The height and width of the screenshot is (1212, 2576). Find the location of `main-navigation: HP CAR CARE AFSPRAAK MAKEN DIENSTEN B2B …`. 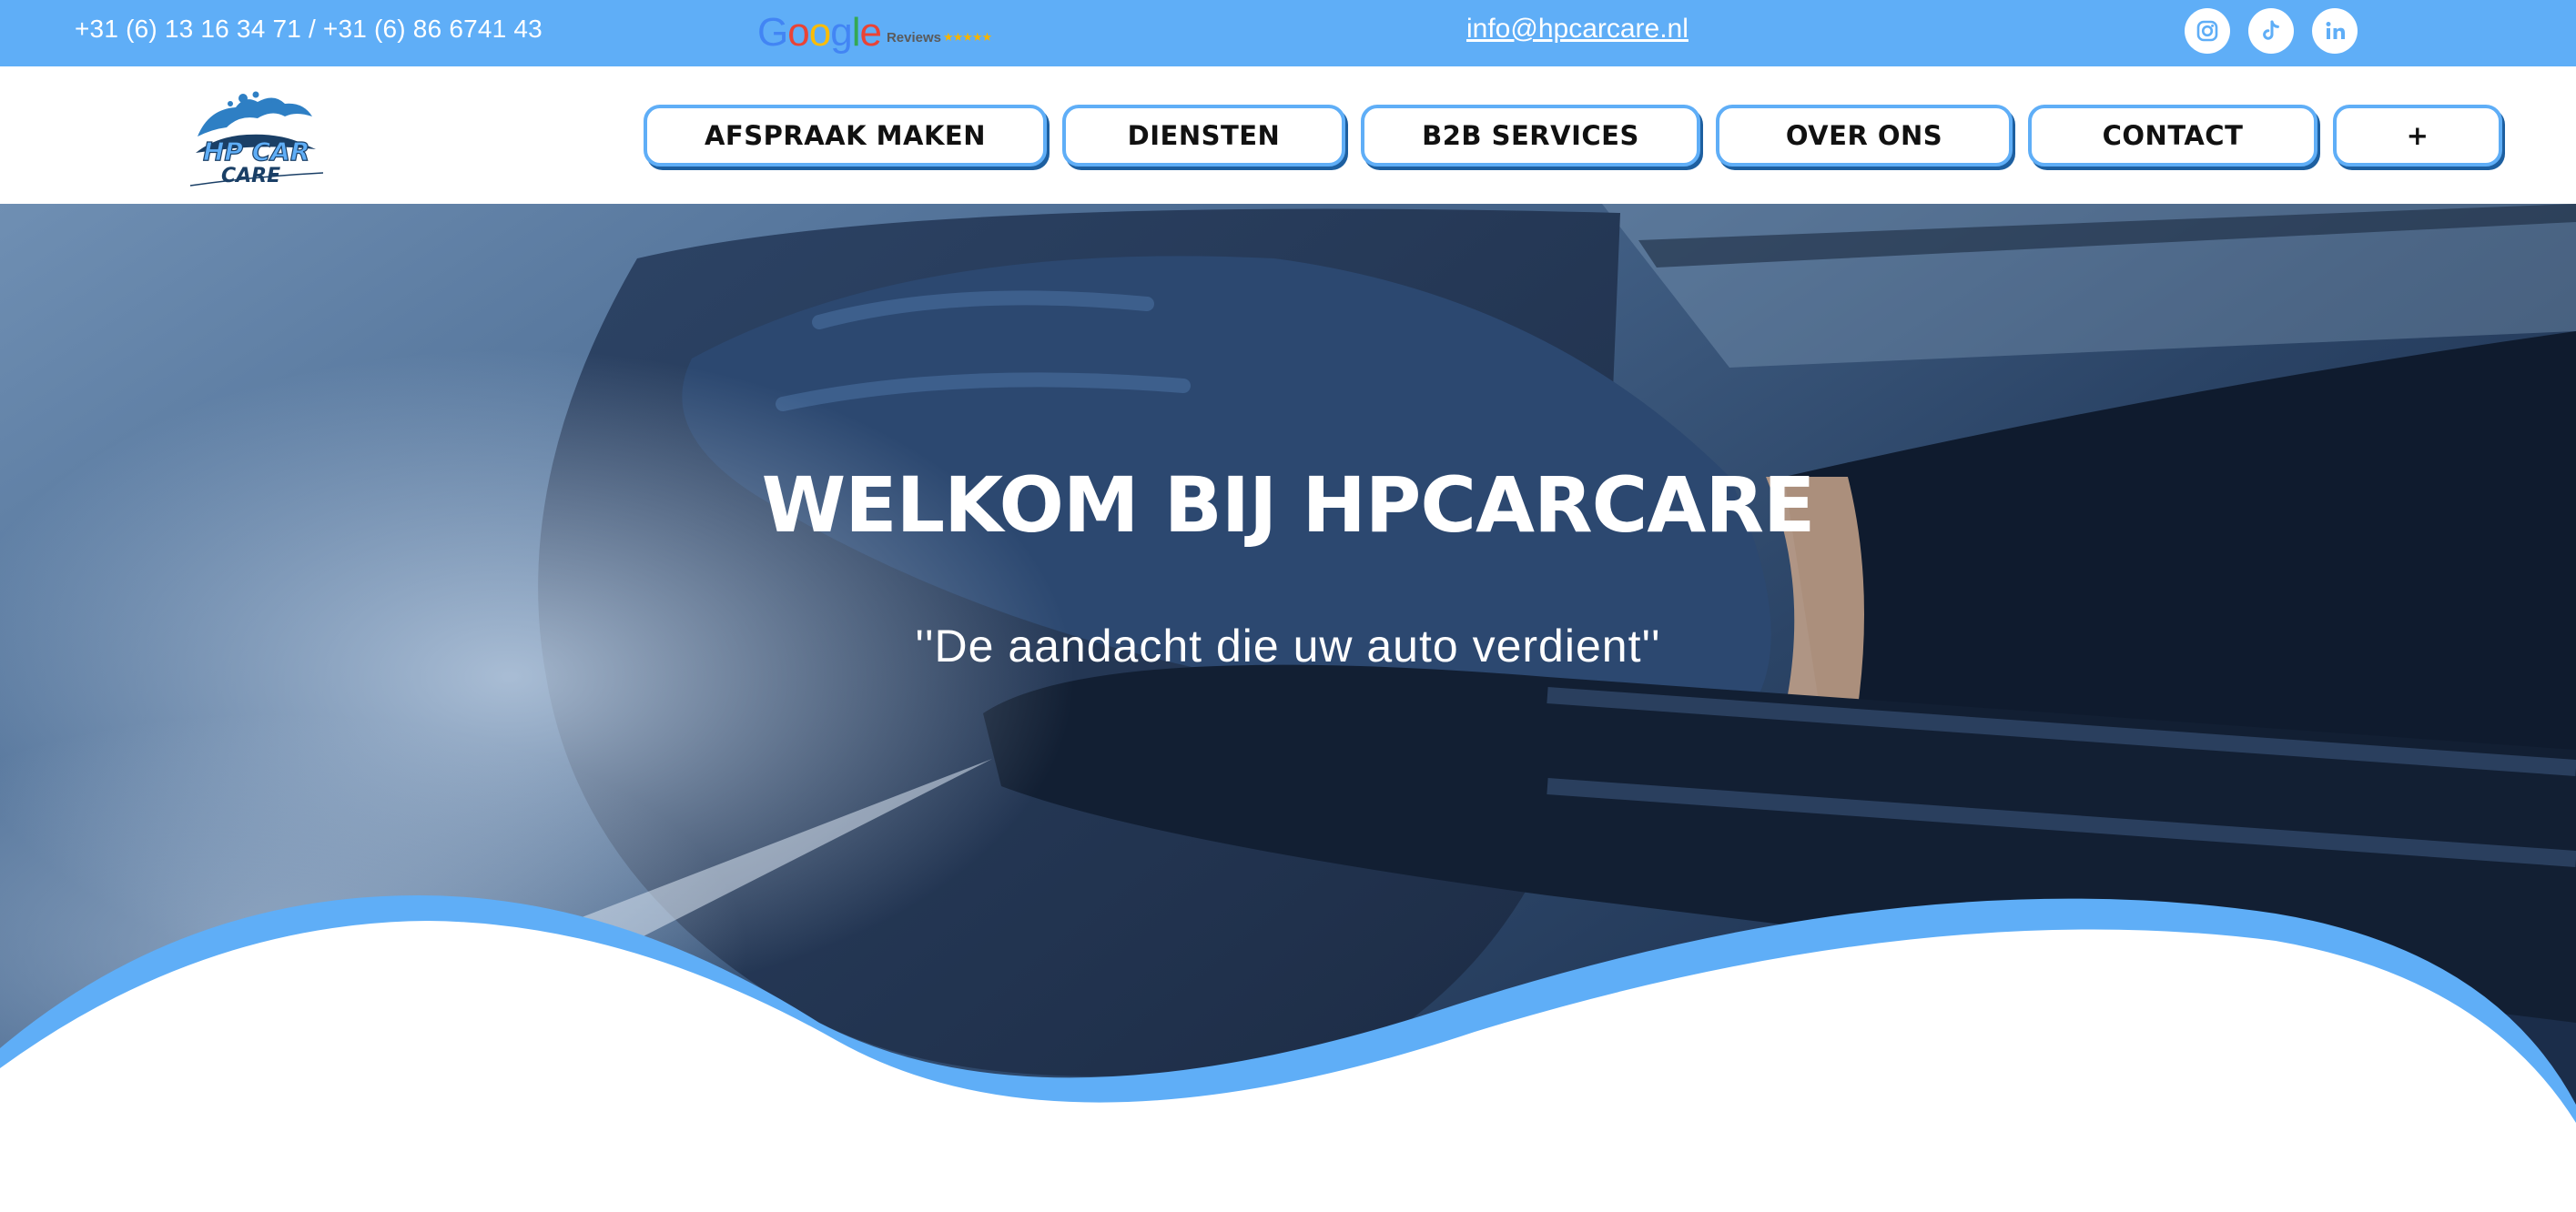

main-navigation: HP CAR CARE AFSPRAAK MAKEN DIENSTEN B2B … is located at coordinates (1288, 135).